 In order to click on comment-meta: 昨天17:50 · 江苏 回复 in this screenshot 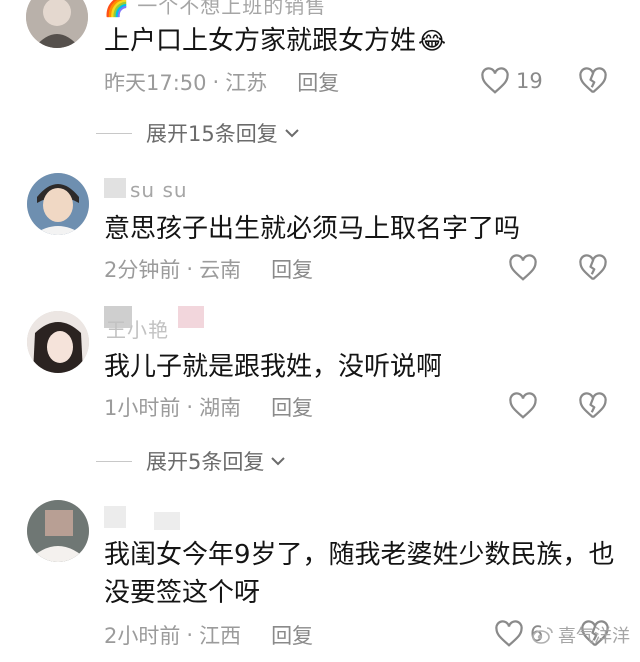, I will do `click(221, 82)`.